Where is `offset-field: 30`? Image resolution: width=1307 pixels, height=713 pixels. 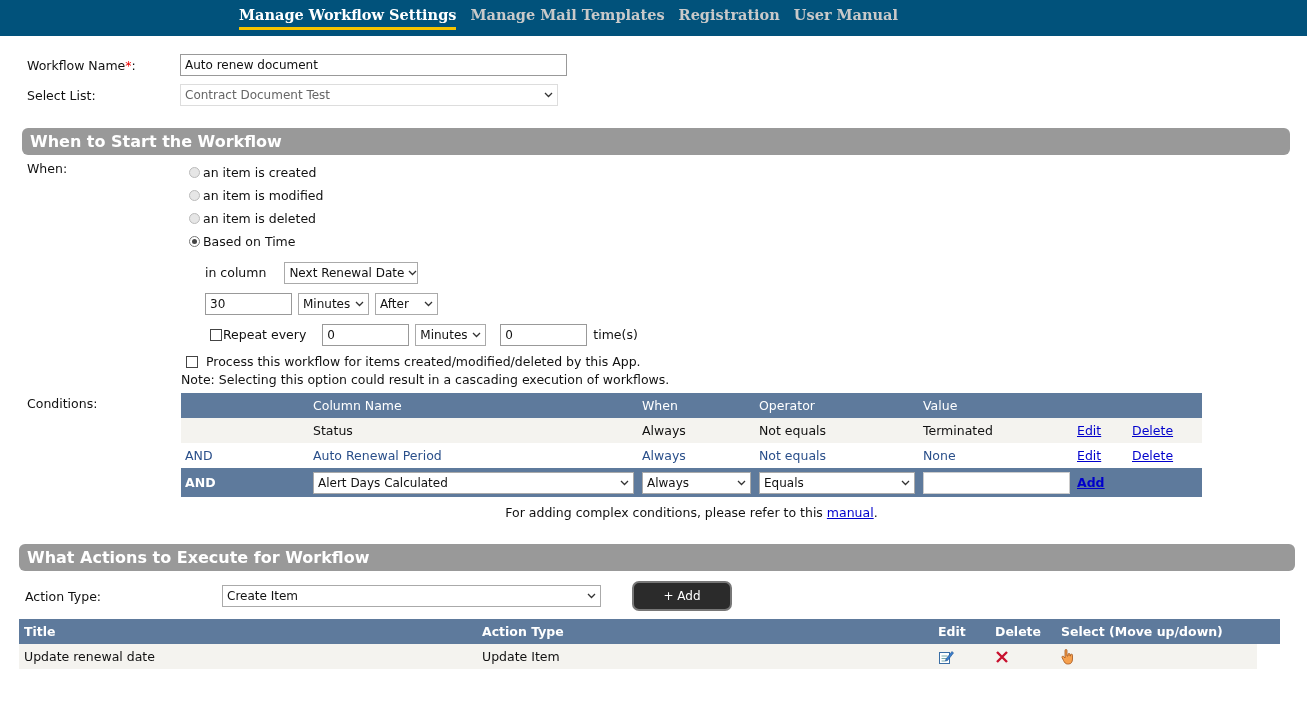 offset-field: 30 is located at coordinates (248, 303).